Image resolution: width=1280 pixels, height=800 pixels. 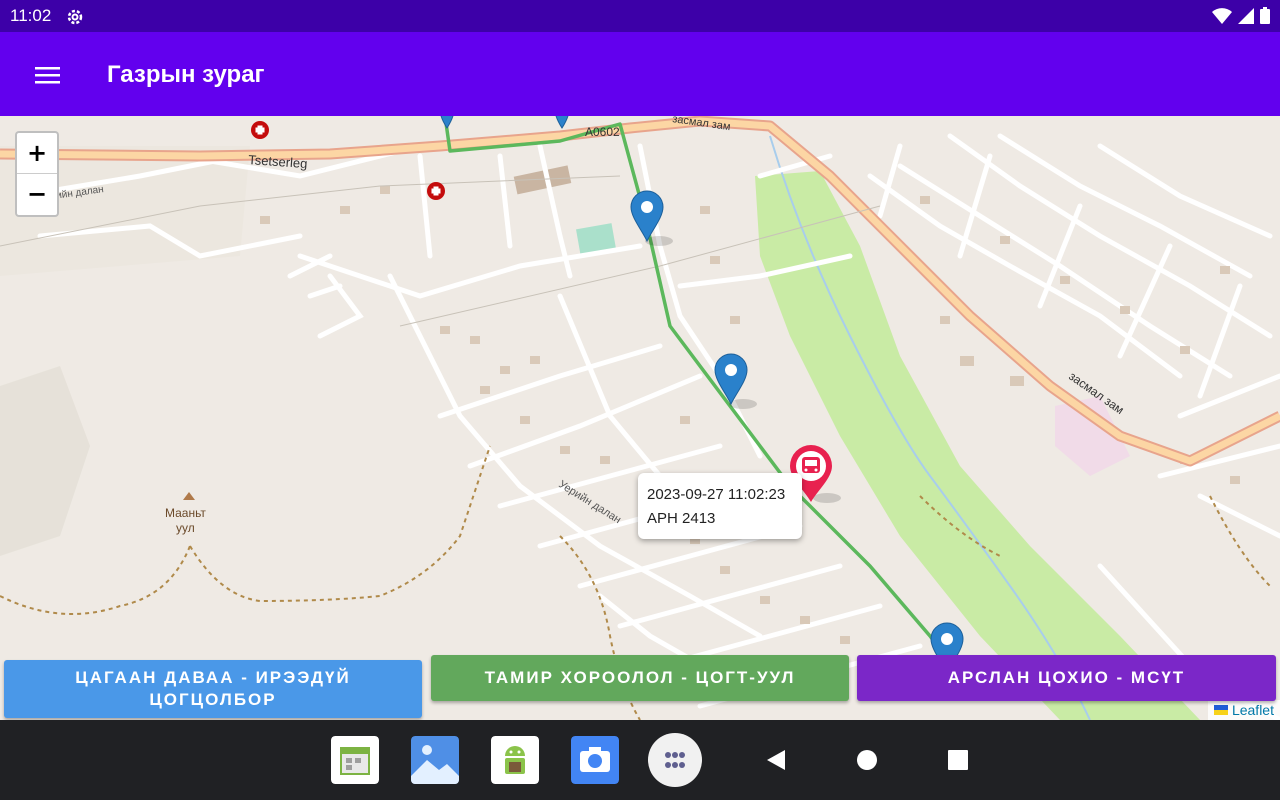 What do you see at coordinates (640, 16) in the screenshot?
I see `status-bar: 11:02` at bounding box center [640, 16].